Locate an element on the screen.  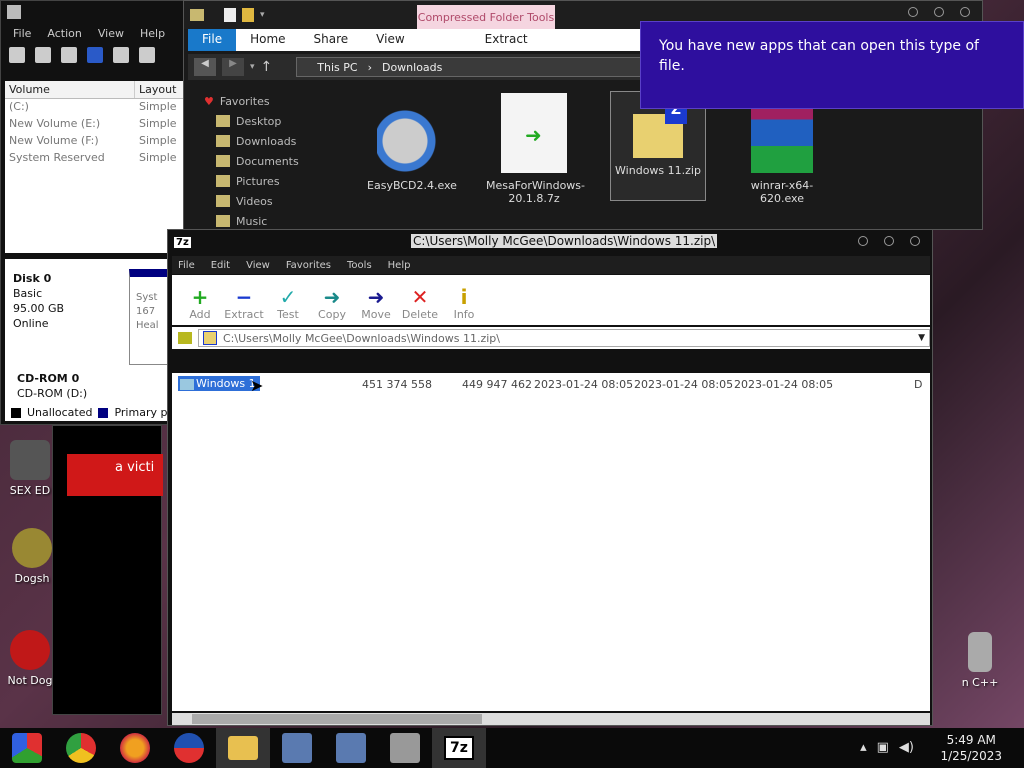
move-button: ➜ Move is located at coordinates (376, 300).